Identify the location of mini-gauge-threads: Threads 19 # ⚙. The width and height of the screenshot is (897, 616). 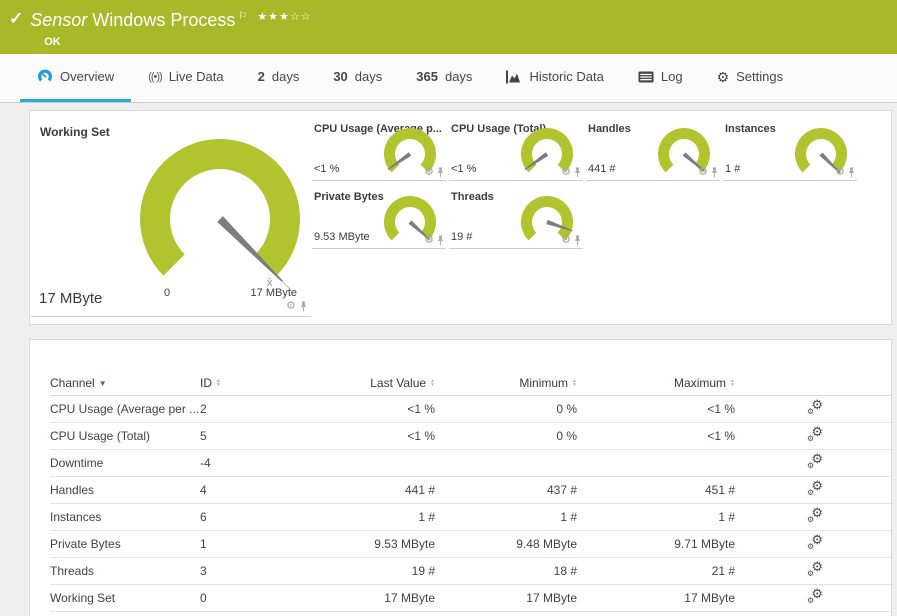
(516, 219).